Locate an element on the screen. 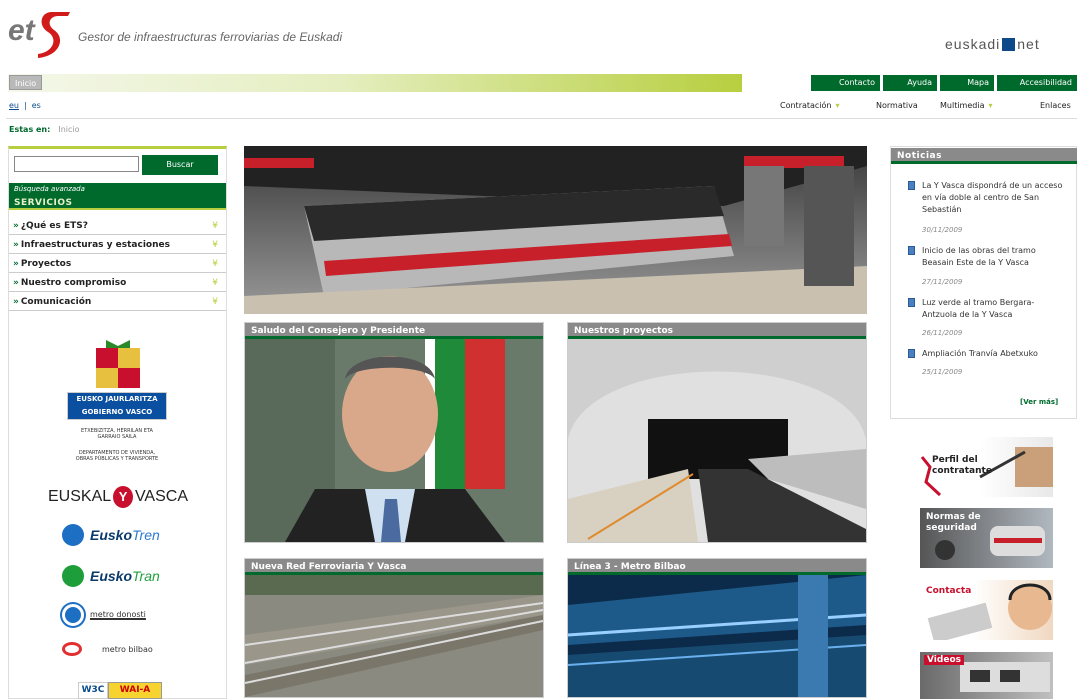 The height and width of the screenshot is (699, 1077). banner-perfil-contratante: Perfil del contratante is located at coordinates (986, 467).